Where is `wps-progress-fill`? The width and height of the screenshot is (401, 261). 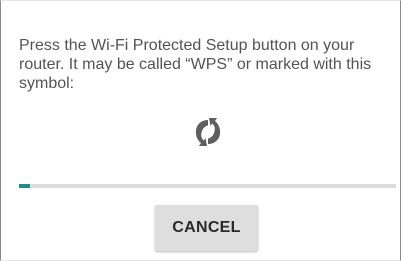
wps-progress-fill is located at coordinates (25, 186).